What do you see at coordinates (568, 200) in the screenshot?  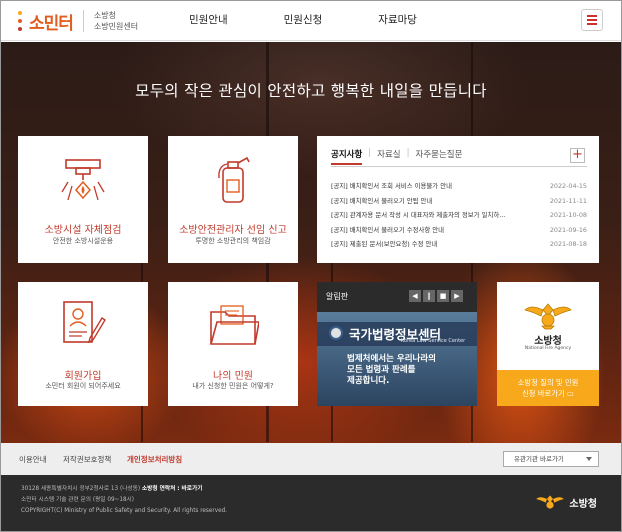 I see `notice-date: 2021-11-11` at bounding box center [568, 200].